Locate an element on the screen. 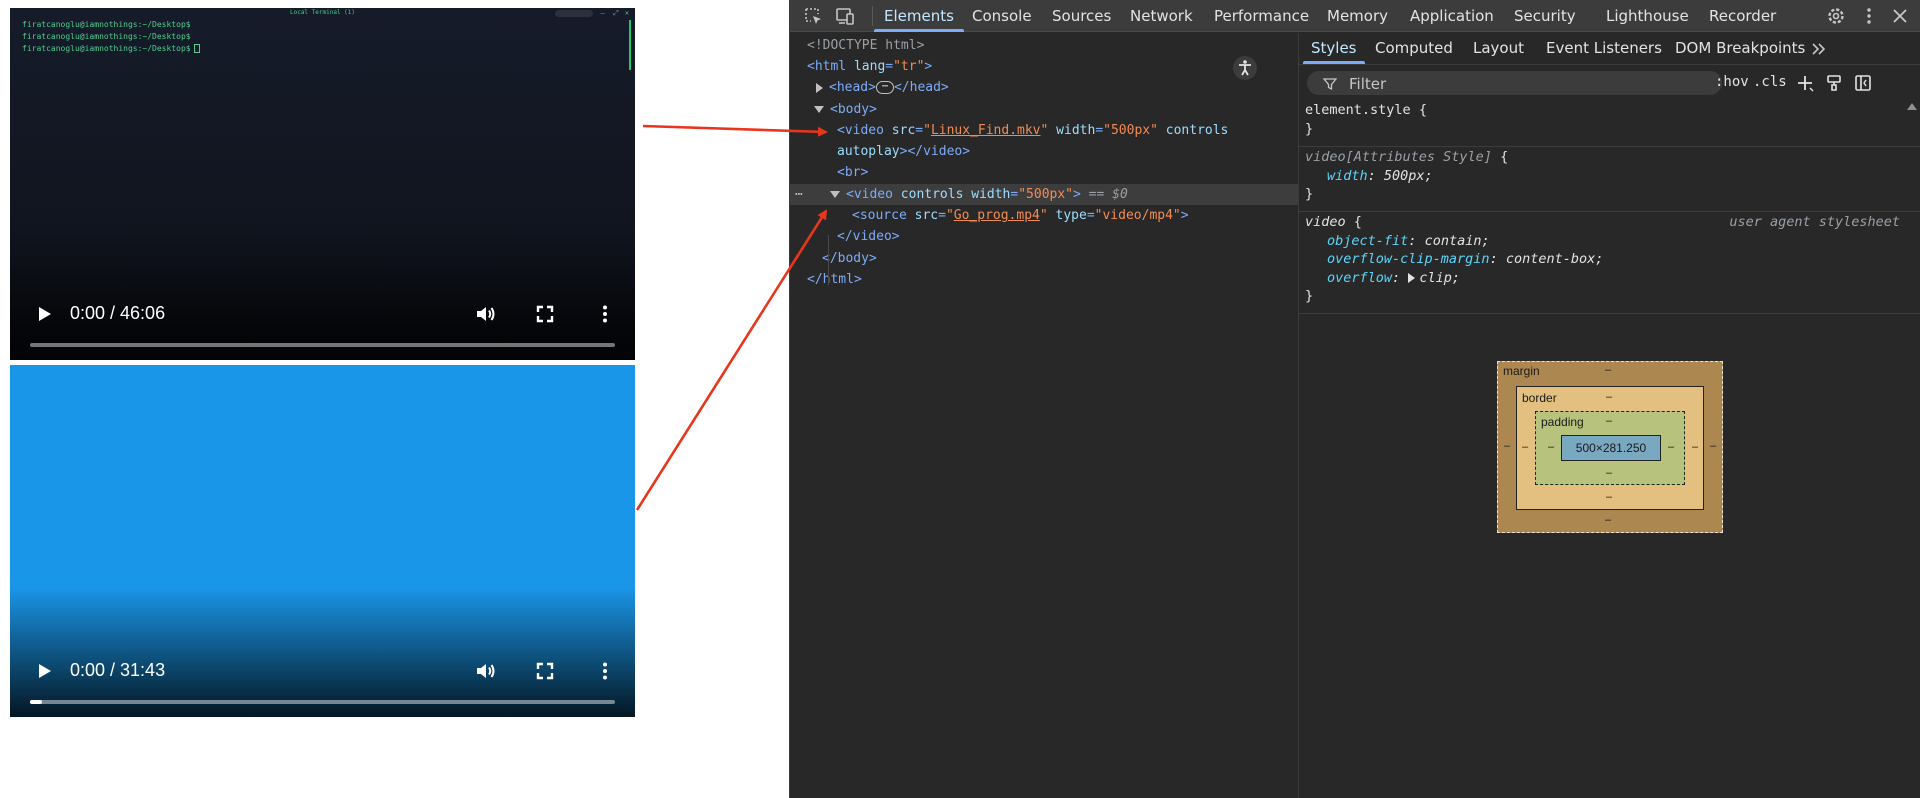  tab-dom-breakpoints: DOM Breakpoints is located at coordinates (1740, 48).